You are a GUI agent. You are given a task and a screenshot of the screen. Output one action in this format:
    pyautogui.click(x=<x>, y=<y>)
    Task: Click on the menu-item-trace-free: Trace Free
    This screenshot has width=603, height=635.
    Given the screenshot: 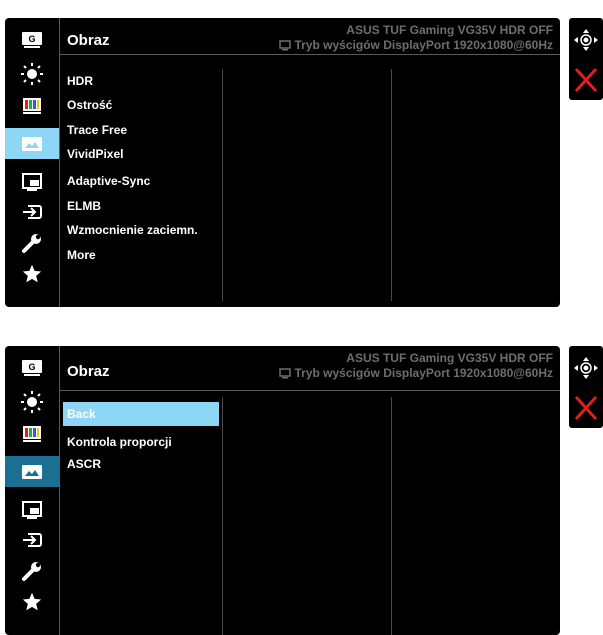 What is the action you would take?
    pyautogui.click(x=141, y=130)
    